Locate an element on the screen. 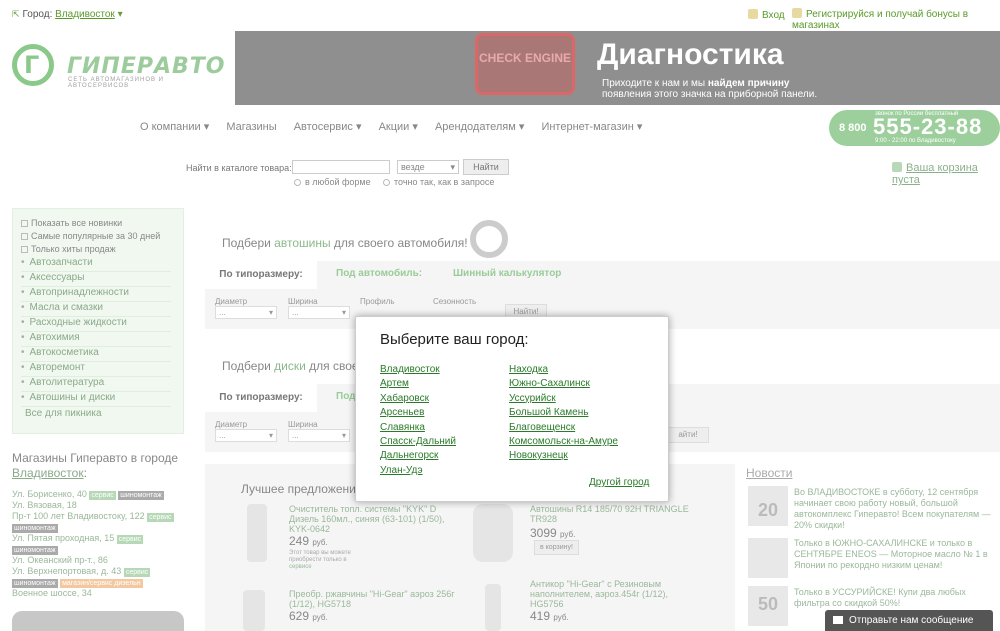 The width and height of the screenshot is (1000, 631). product-price: 419 руб. is located at coordinates (549, 616).